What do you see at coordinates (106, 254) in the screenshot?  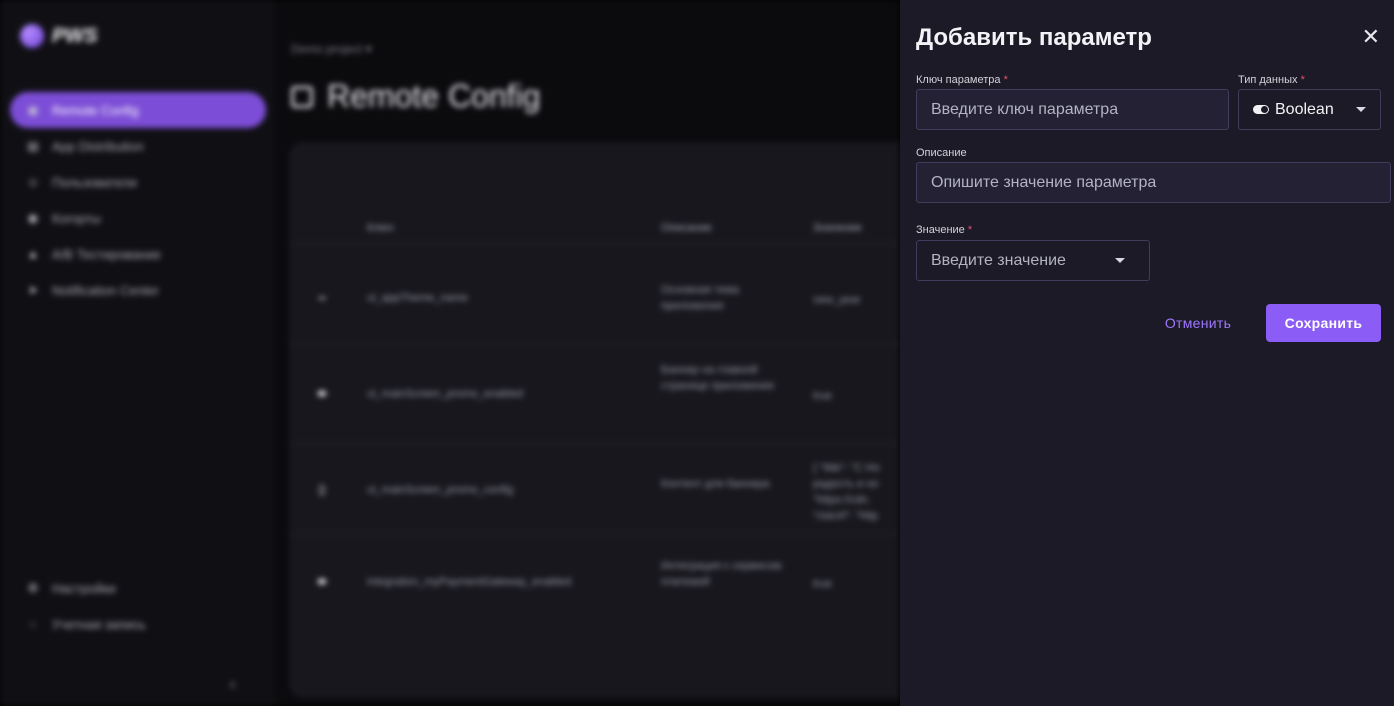 I see `sidebar-item-label: A/B Тестирование` at bounding box center [106, 254].